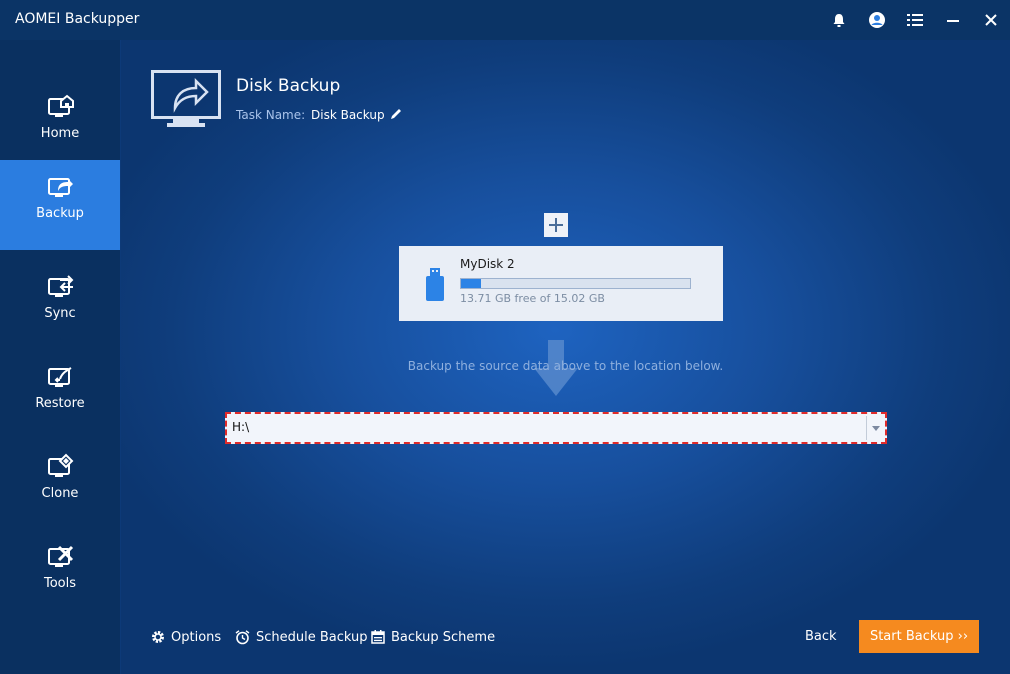  I want to click on schedule-backup-link: Schedule Backup, so click(301, 637).